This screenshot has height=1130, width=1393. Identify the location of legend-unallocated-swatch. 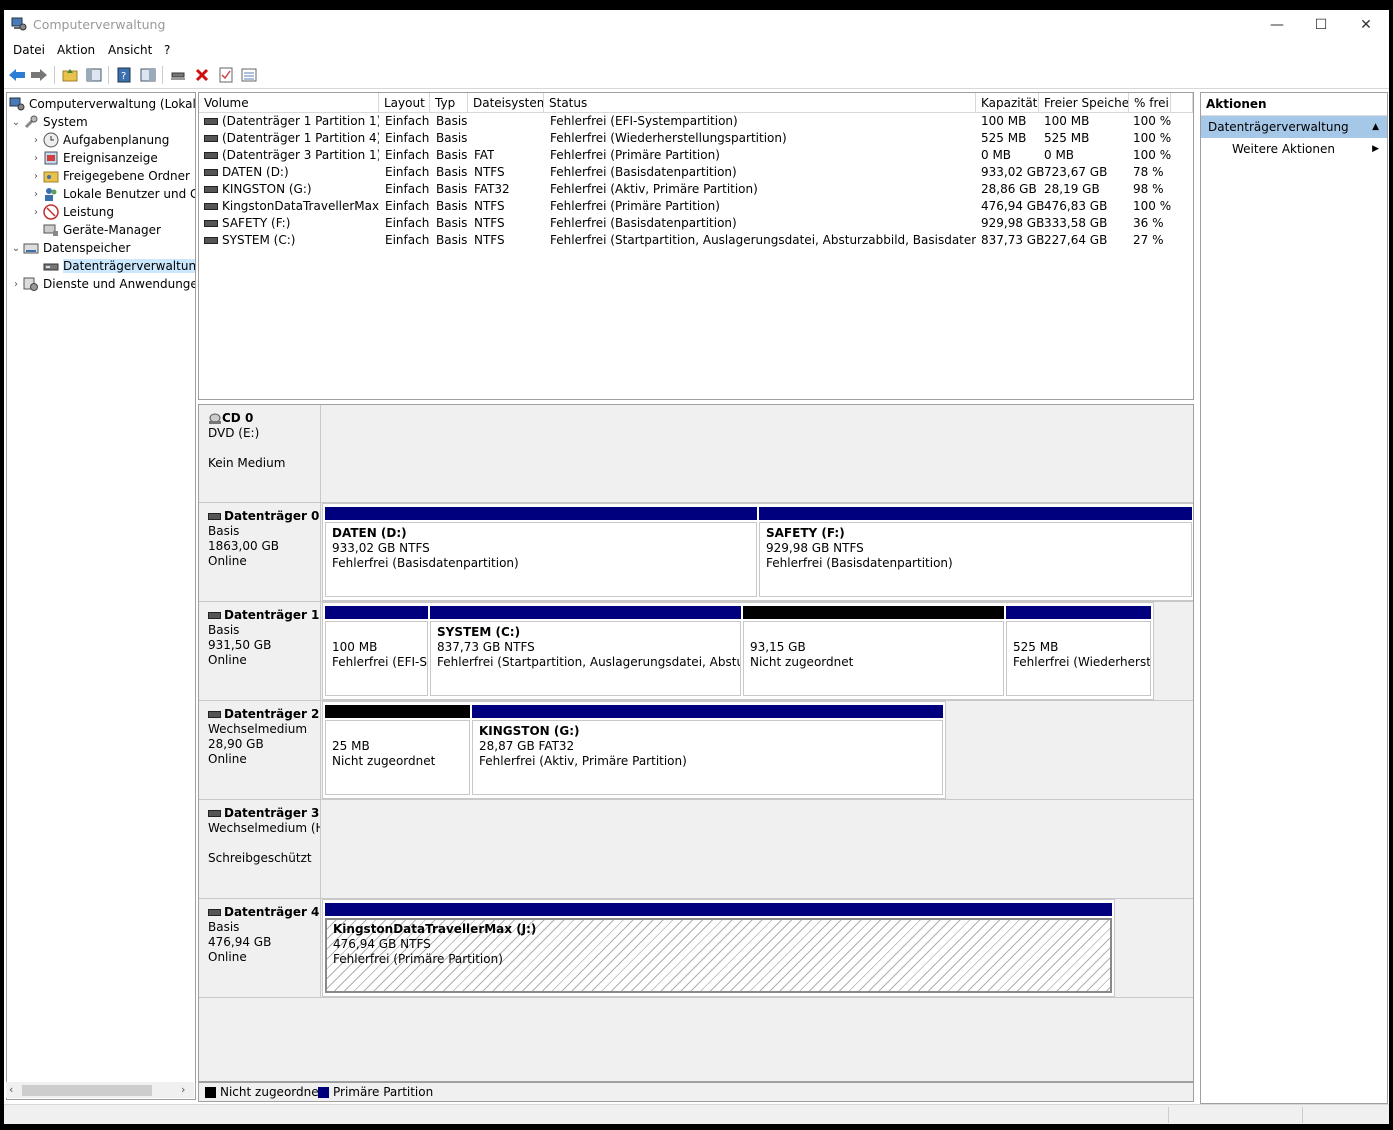
(210, 1092).